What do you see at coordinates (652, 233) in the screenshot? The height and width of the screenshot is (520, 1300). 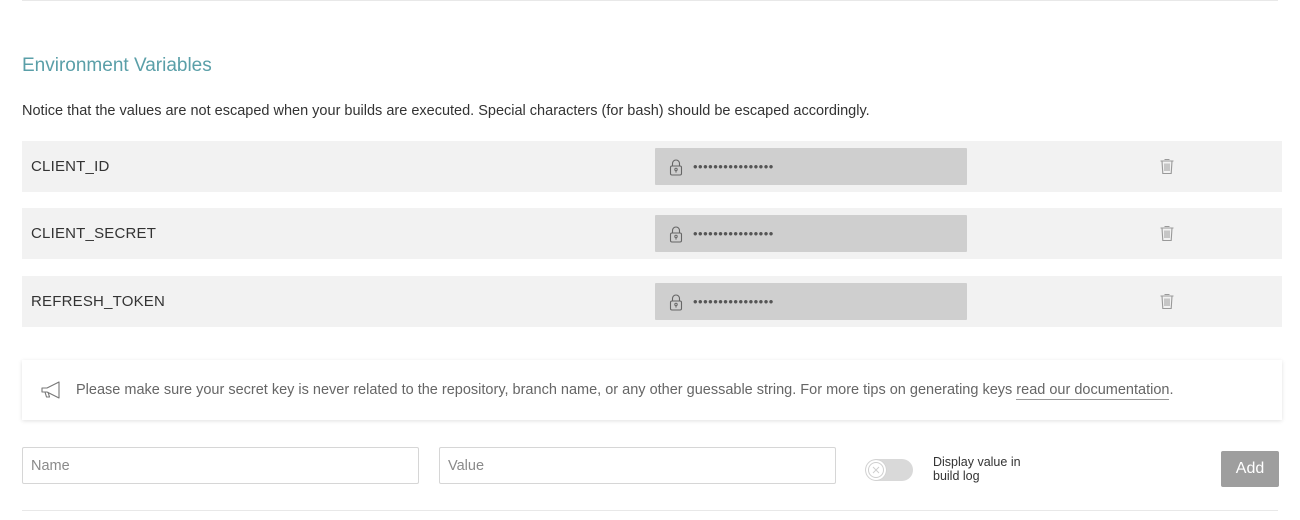 I see `env-var-row: CLIENT_SECRET ••••••••••••••••` at bounding box center [652, 233].